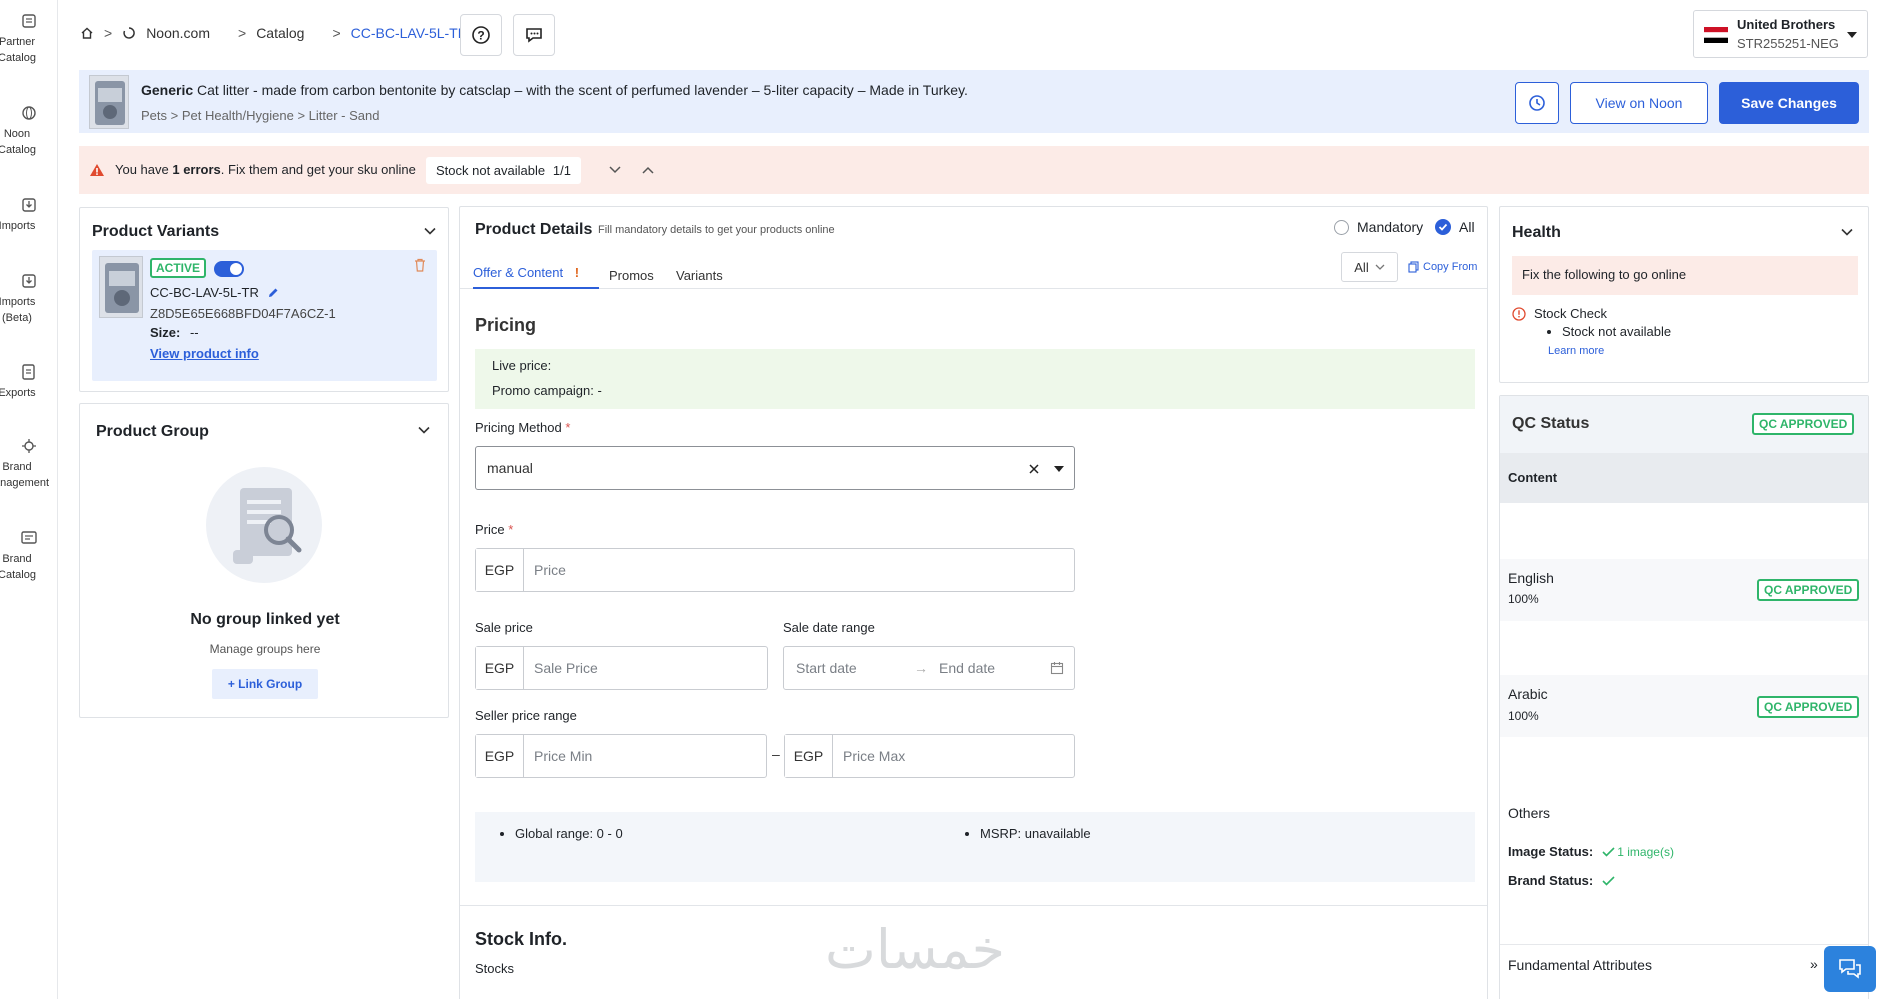 The width and height of the screenshot is (1882, 999). I want to click on calendar-icon, so click(1057, 668).